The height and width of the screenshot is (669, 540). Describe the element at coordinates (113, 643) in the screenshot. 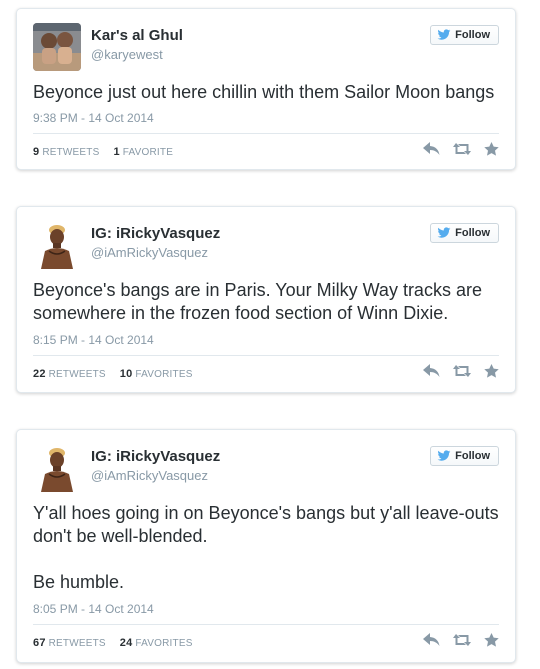

I see `tweet-stats: 67 RETWEETS 24 FAVORITES` at that location.